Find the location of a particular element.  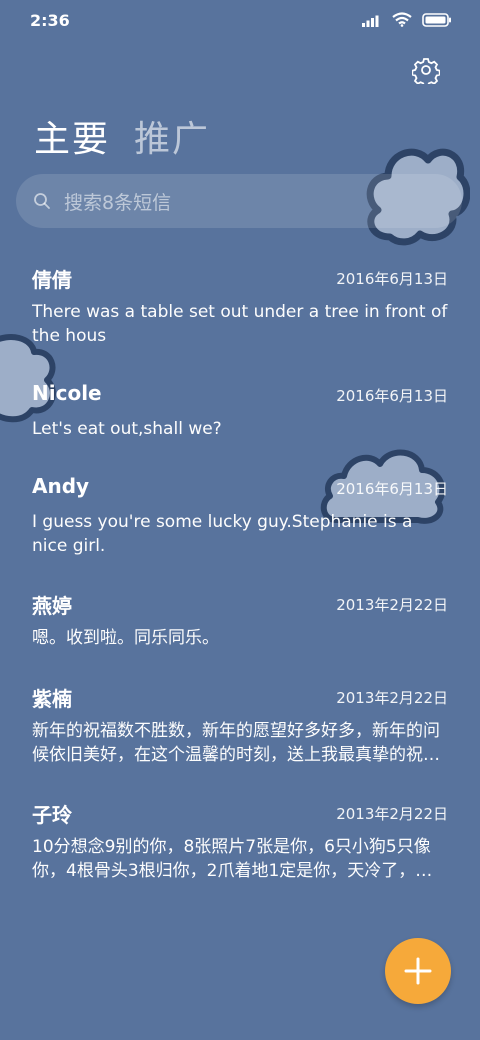

status-bar: 2:36 is located at coordinates (240, 20).